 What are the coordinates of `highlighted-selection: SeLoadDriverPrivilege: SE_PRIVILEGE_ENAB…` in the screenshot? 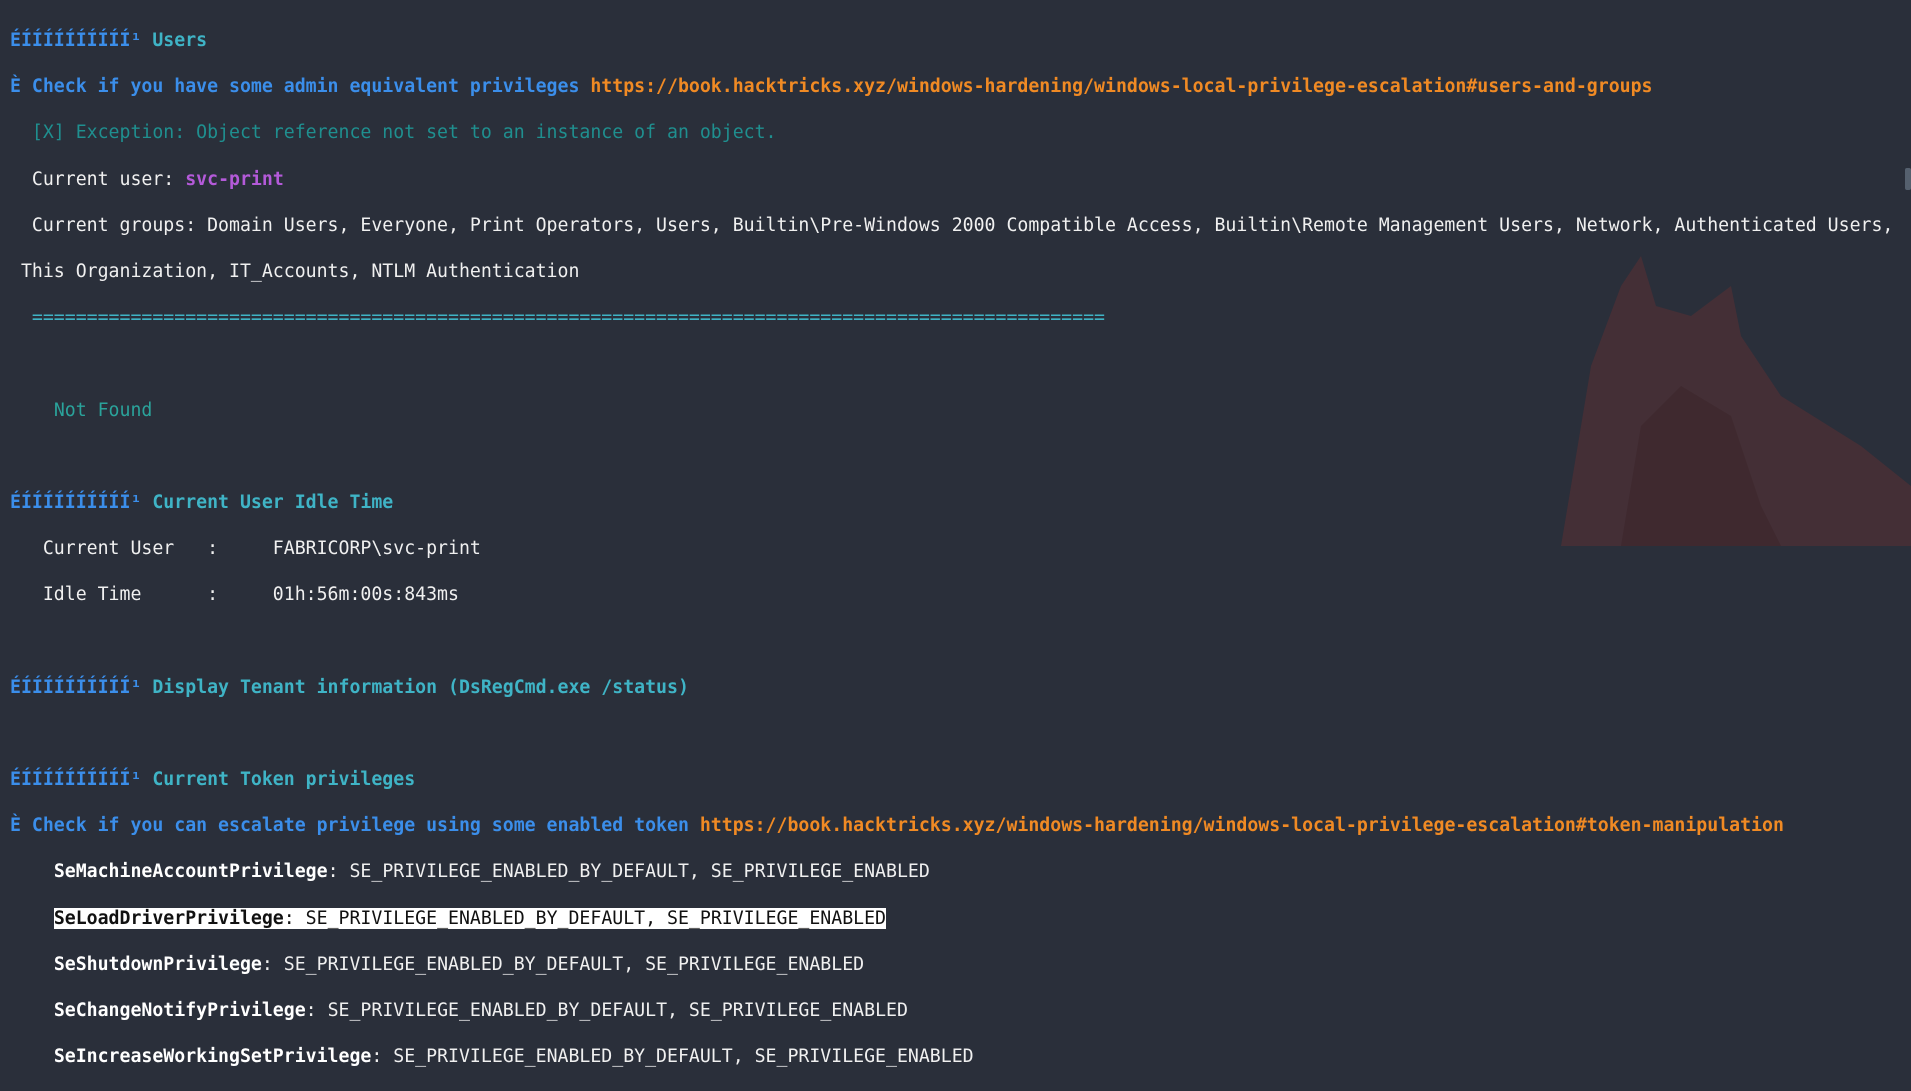 It's located at (470, 918).